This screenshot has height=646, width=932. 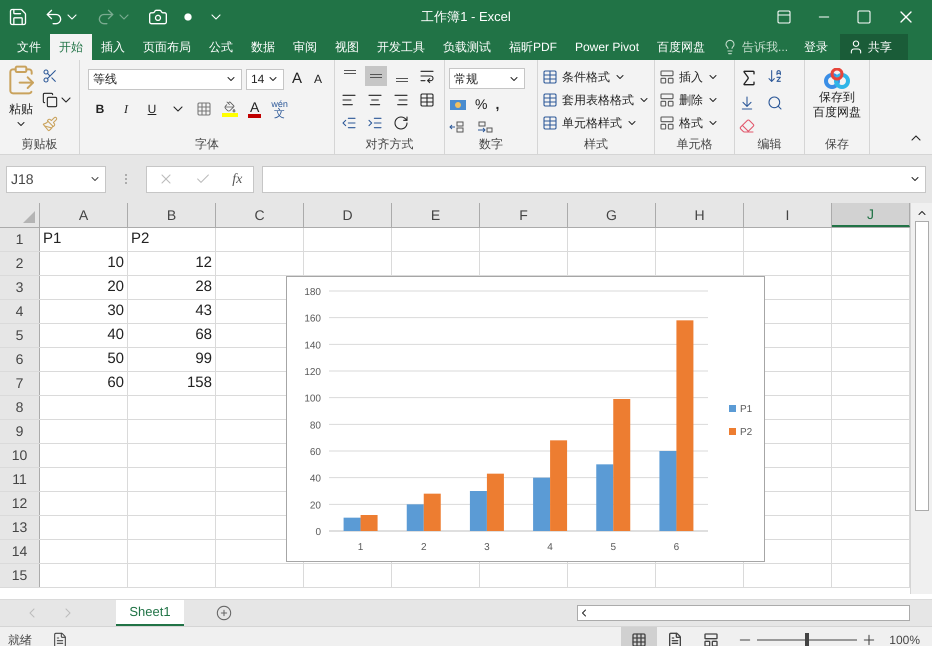 I want to click on cells-menu-button: 插入, so click(x=689, y=77).